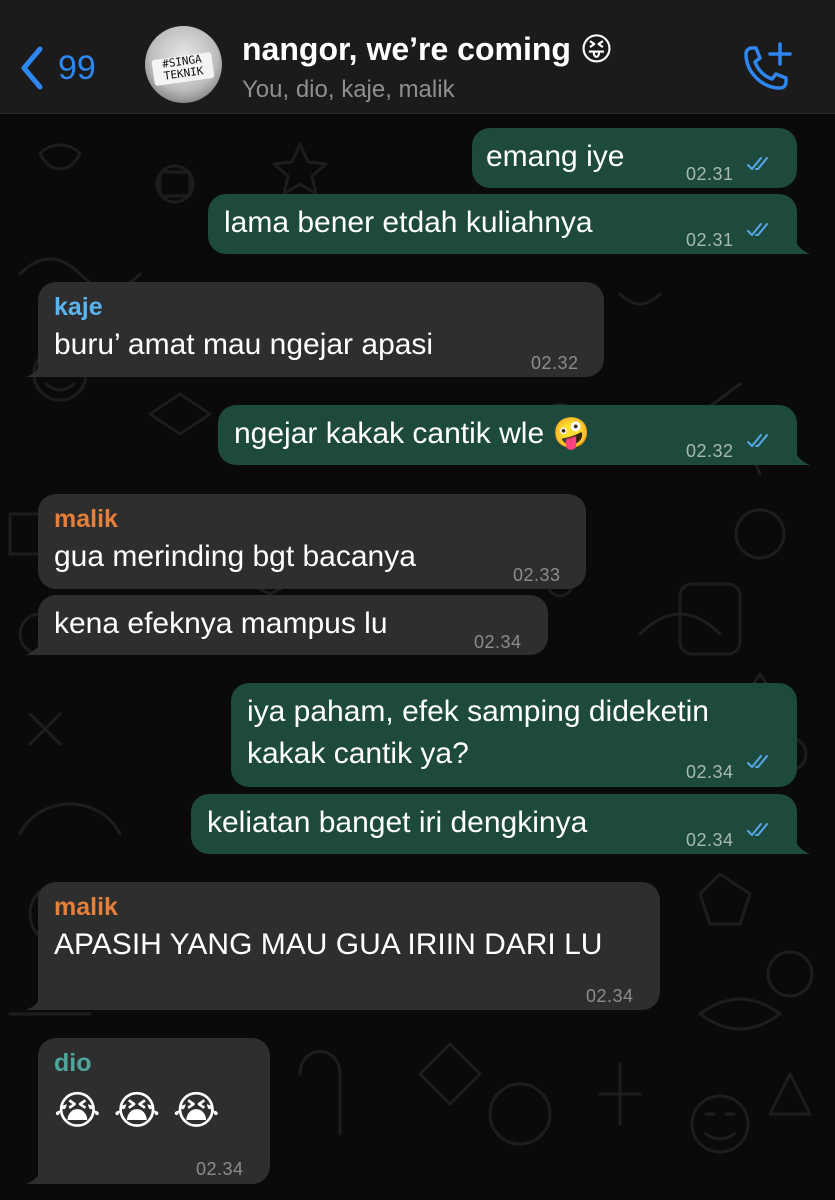 The image size is (835, 1200). What do you see at coordinates (596, 49) in the screenshot?
I see `title-emoji: 😝` at bounding box center [596, 49].